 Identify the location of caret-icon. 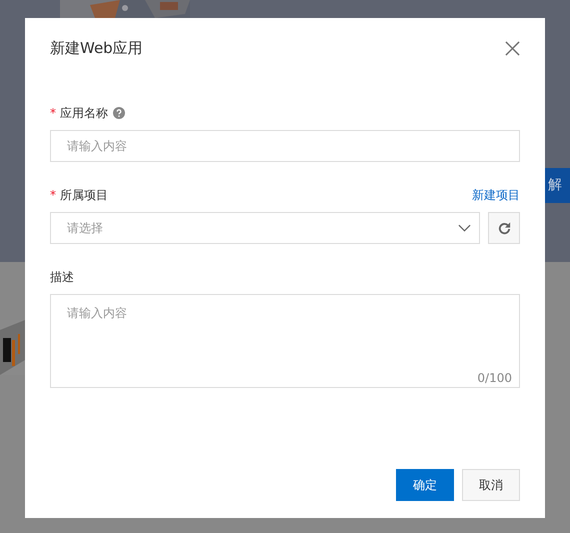
(464, 228).